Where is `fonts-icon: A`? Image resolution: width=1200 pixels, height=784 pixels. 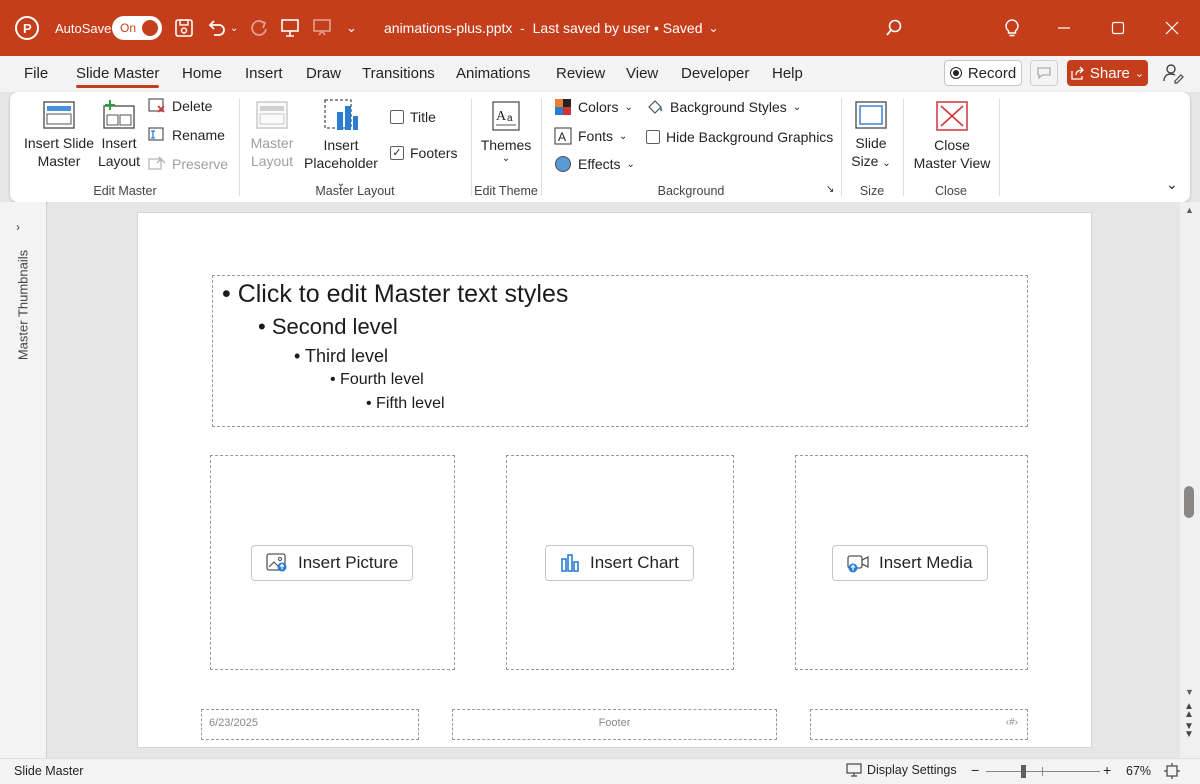
fonts-icon: A is located at coordinates (563, 136).